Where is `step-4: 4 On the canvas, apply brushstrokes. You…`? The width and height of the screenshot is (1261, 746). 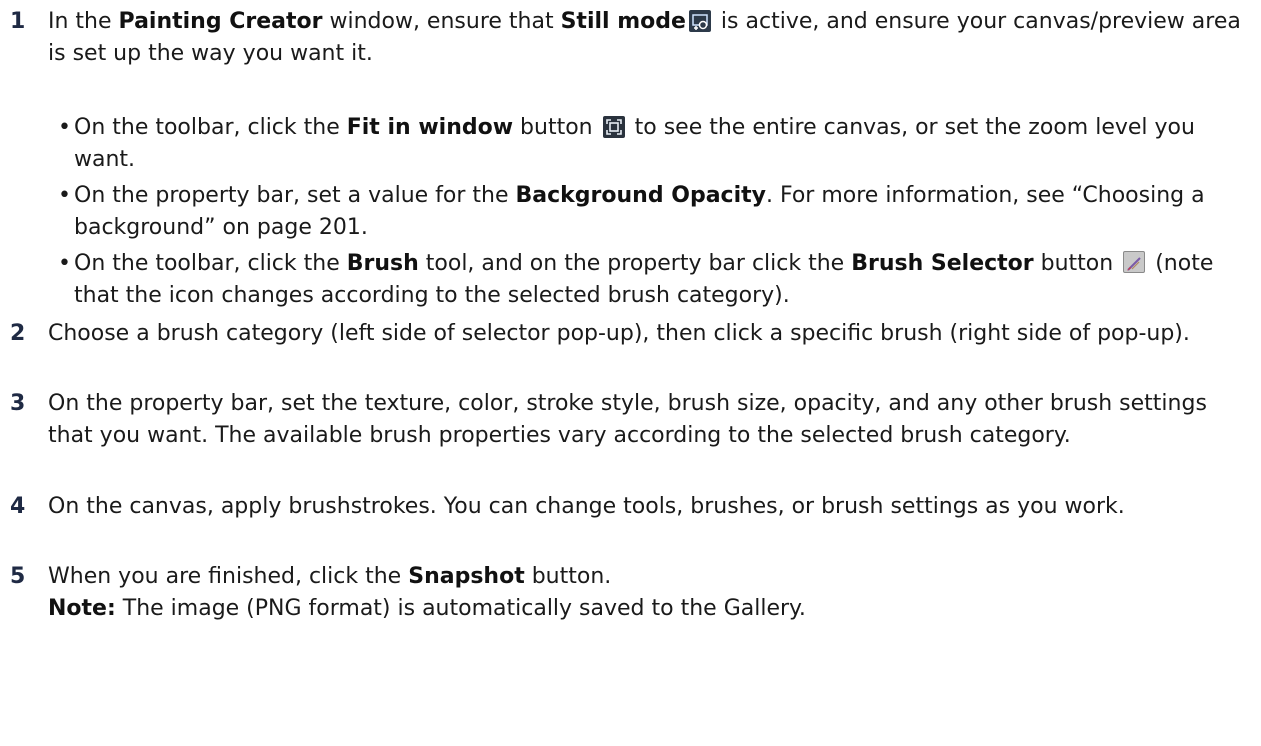
step-4: 4 On the canvas, apply brushstrokes. You… is located at coordinates (630, 507).